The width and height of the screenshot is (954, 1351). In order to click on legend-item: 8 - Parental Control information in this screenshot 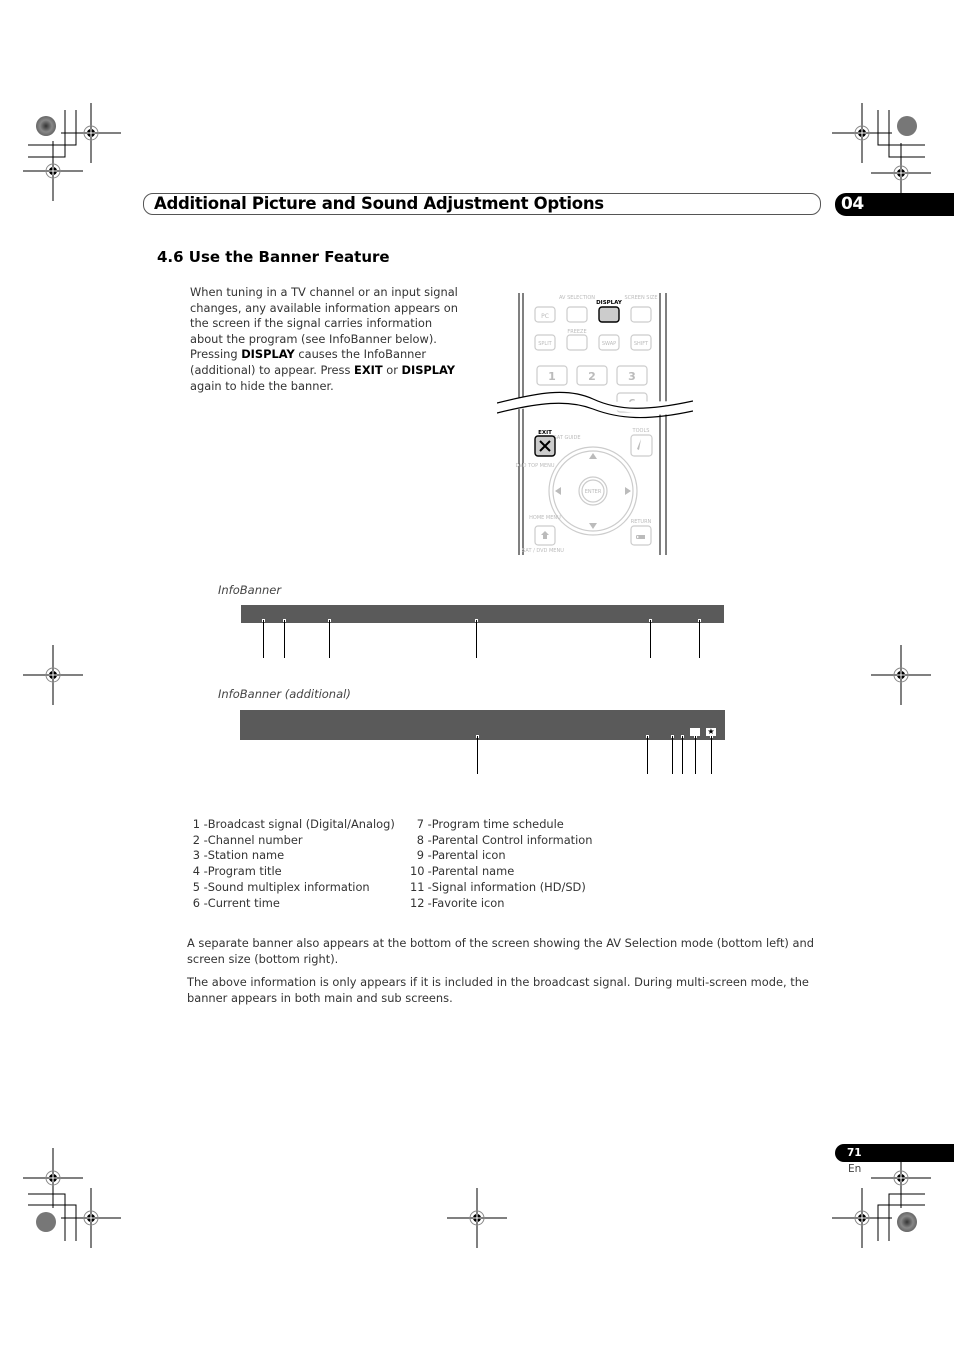, I will do `click(520, 841)`.